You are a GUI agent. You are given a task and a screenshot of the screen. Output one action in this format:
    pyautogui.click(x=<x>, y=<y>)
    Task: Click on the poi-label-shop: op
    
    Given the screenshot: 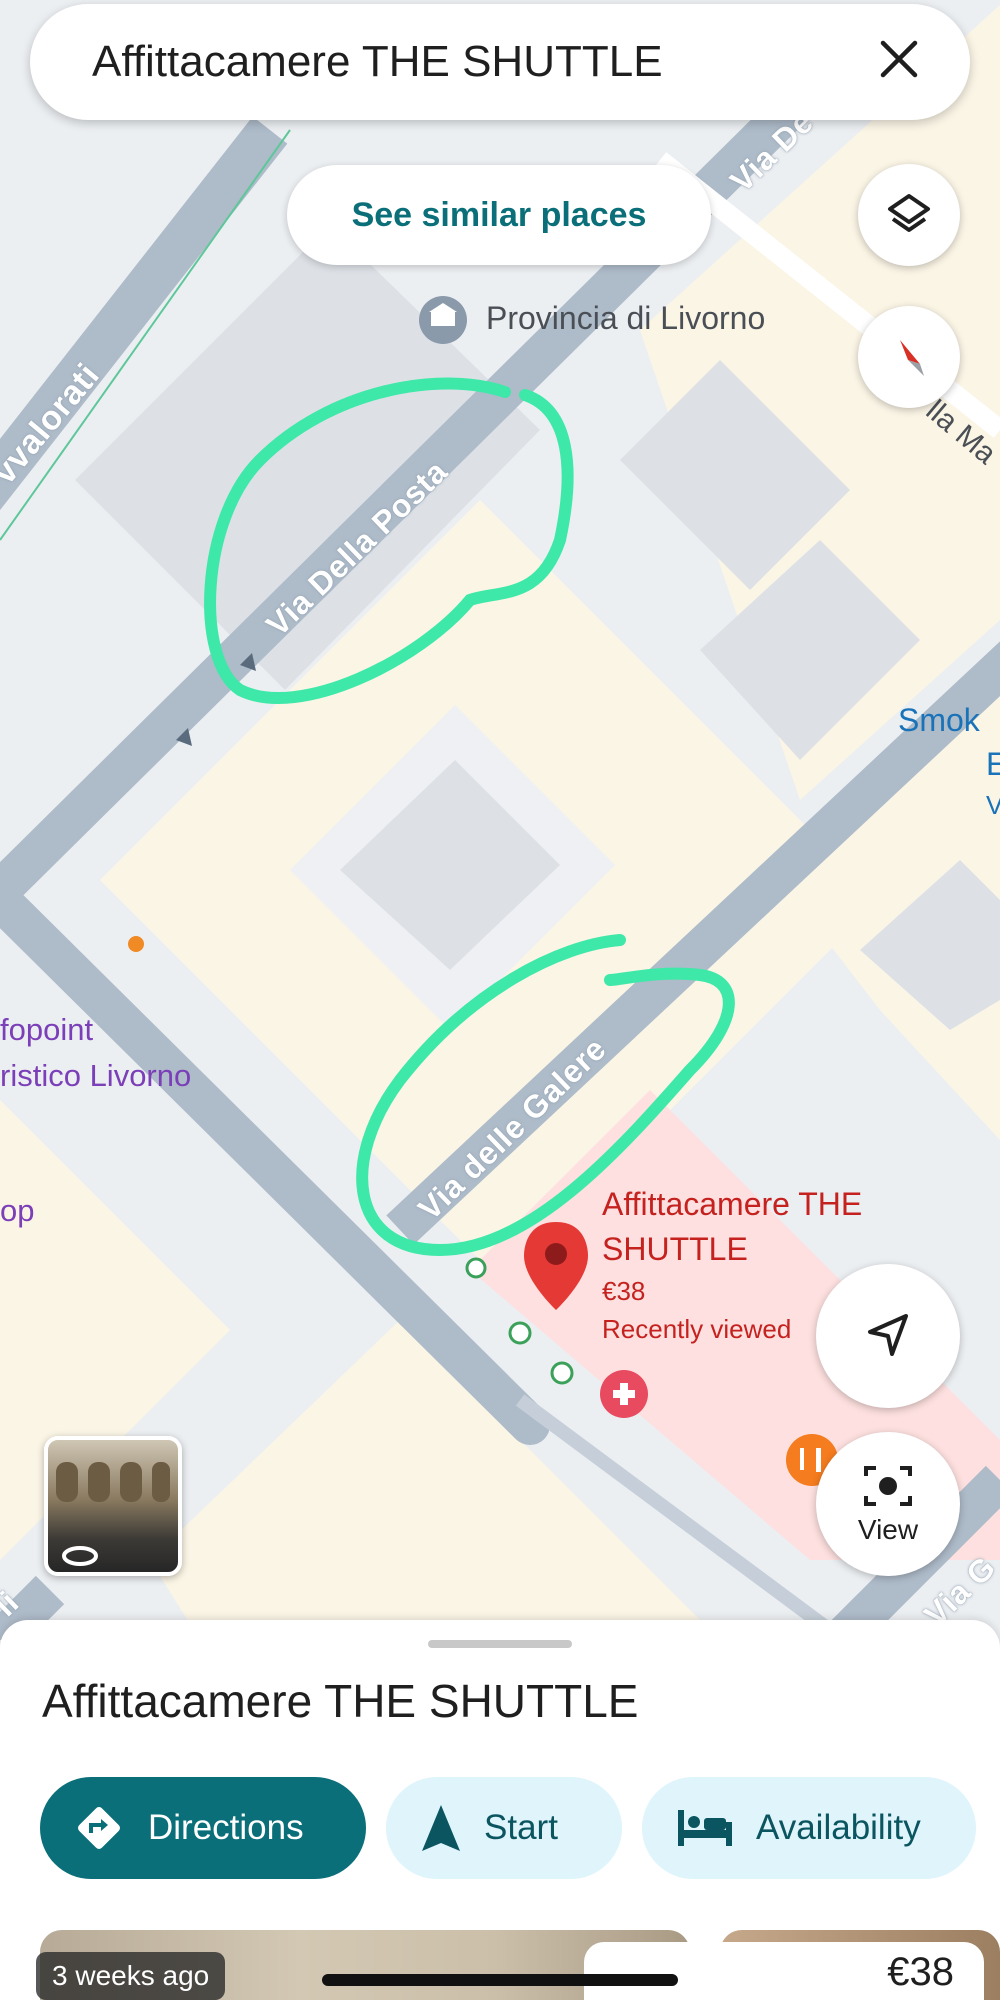 What is the action you would take?
    pyautogui.click(x=17, y=1211)
    